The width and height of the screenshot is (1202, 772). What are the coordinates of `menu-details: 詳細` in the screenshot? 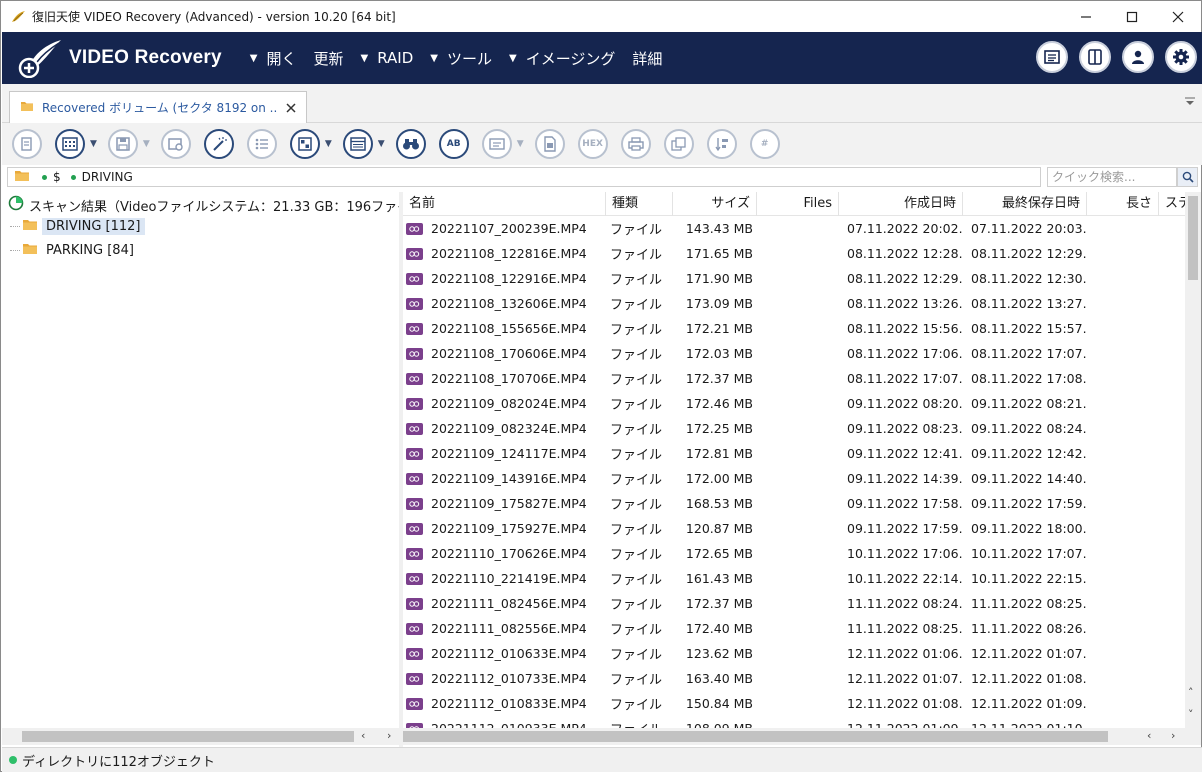 It's located at (647, 58).